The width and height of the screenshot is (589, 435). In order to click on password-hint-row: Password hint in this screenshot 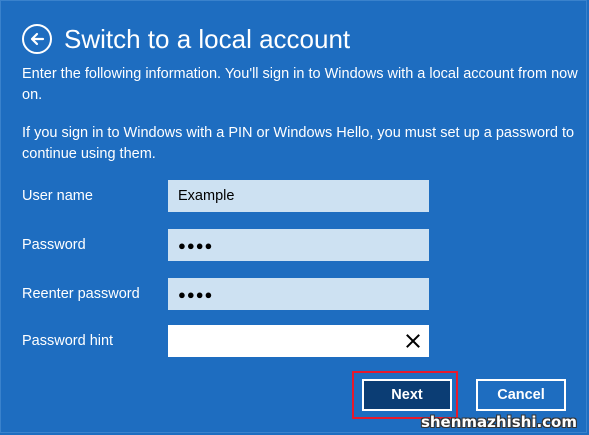, I will do `click(227, 341)`.